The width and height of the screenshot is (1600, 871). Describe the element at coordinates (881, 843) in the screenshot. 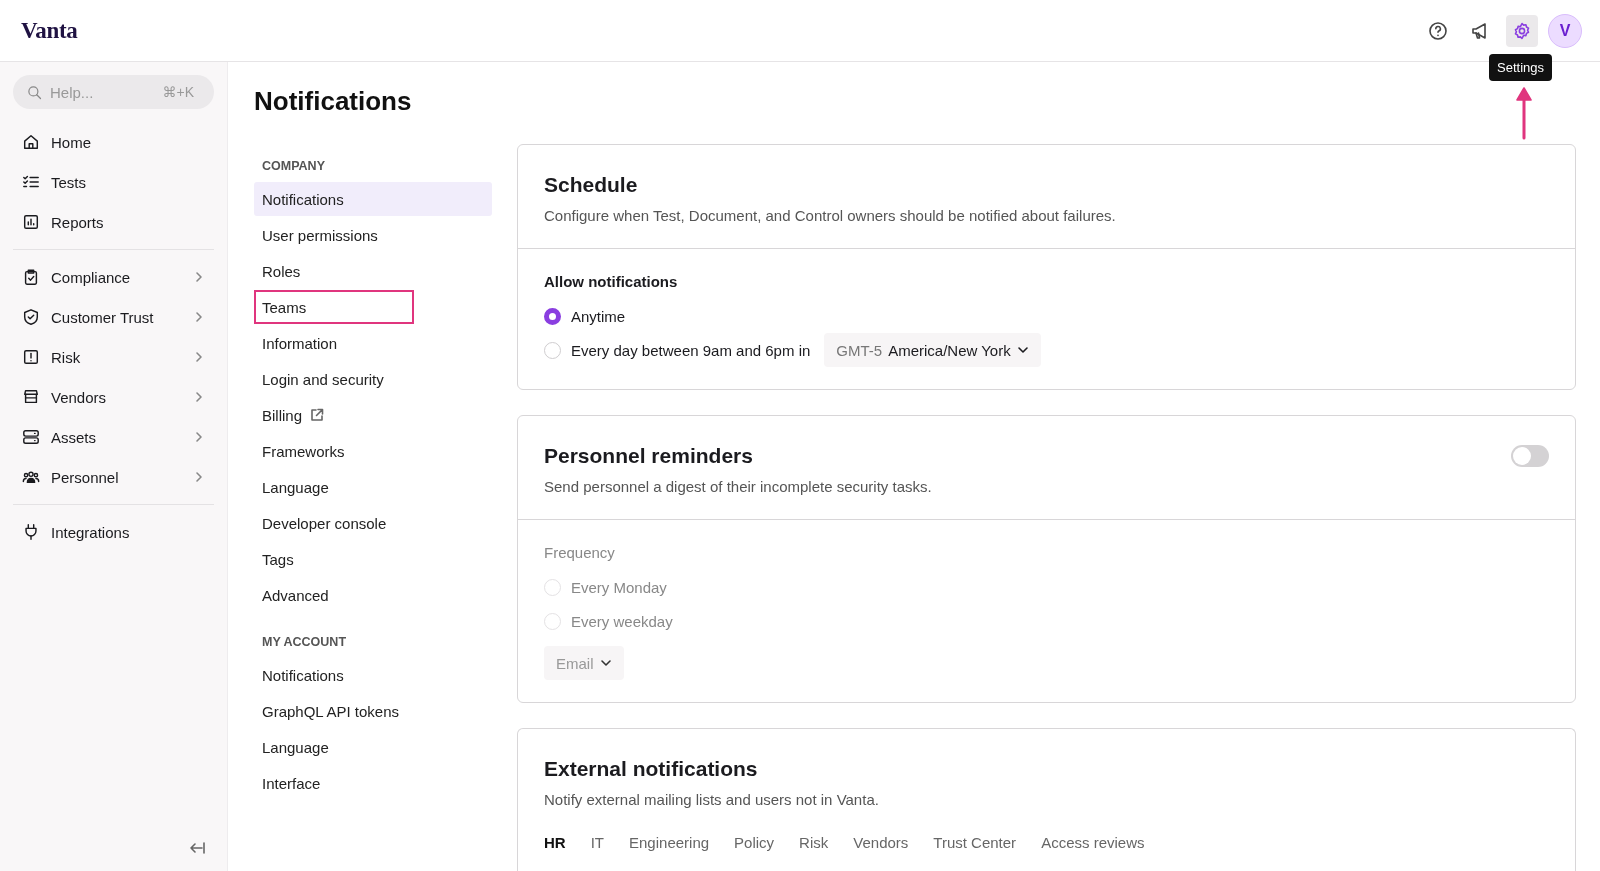

I see `tab: Vendors` at that location.